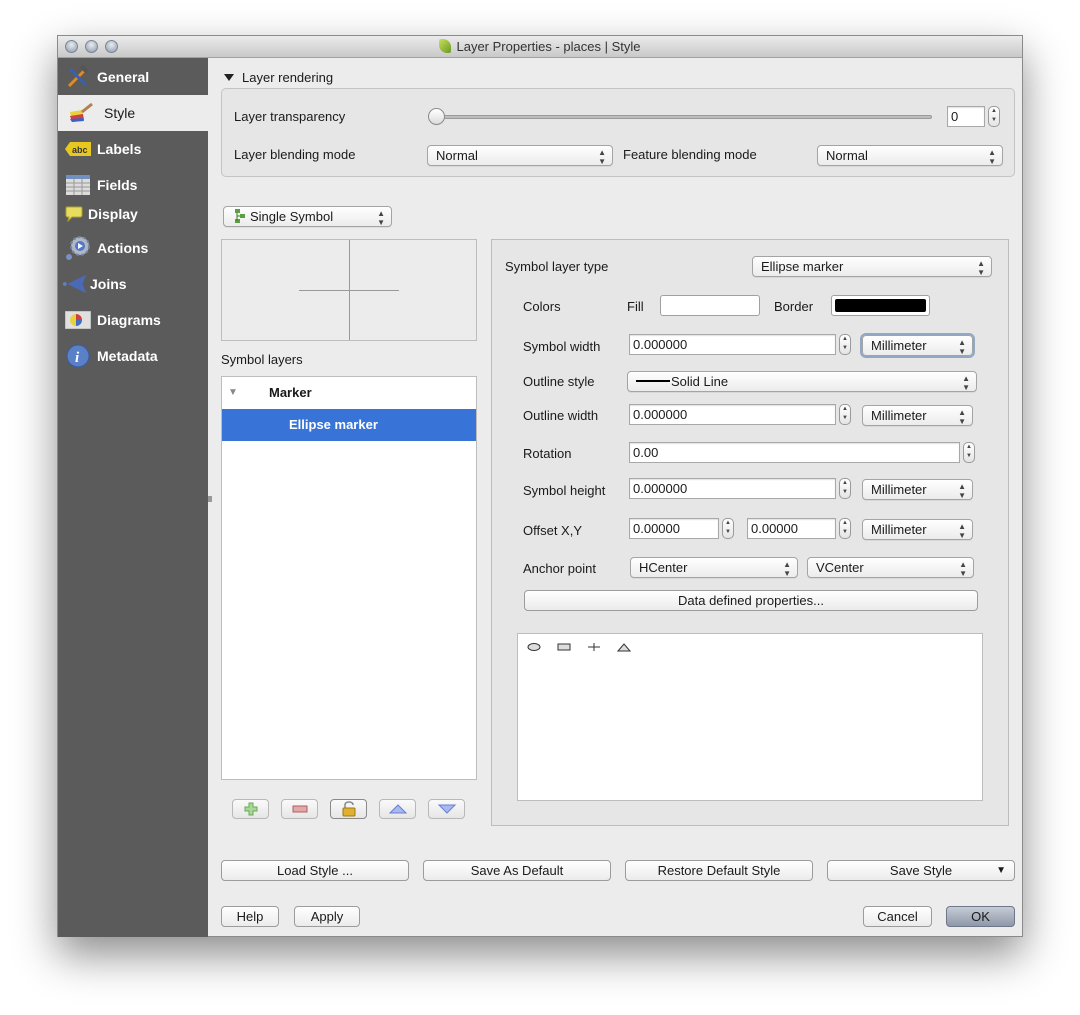  What do you see at coordinates (123, 248) in the screenshot?
I see `sidebar-item-label: Actions` at bounding box center [123, 248].